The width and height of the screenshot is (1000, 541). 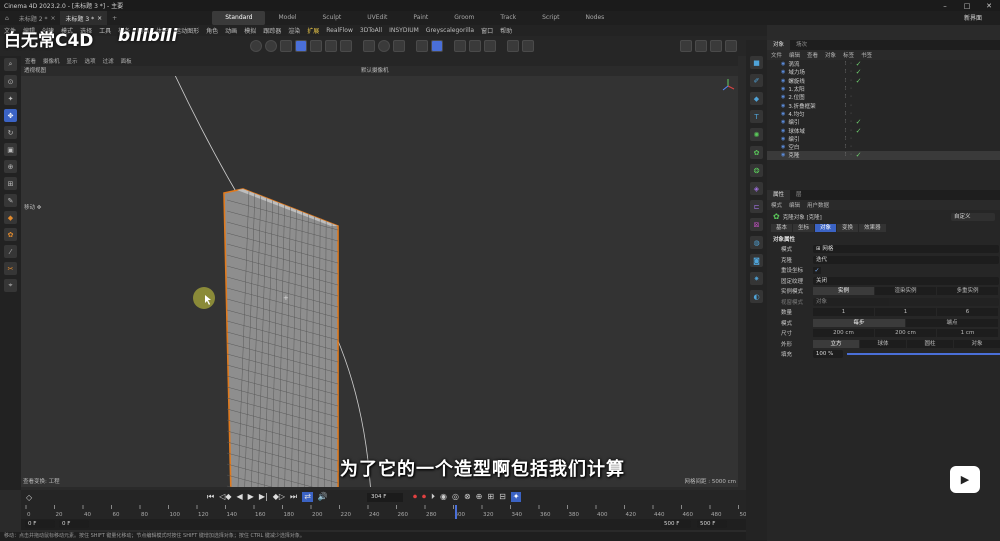 What do you see at coordinates (313, 30) in the screenshot?
I see `menu-item: 扩展` at bounding box center [313, 30].